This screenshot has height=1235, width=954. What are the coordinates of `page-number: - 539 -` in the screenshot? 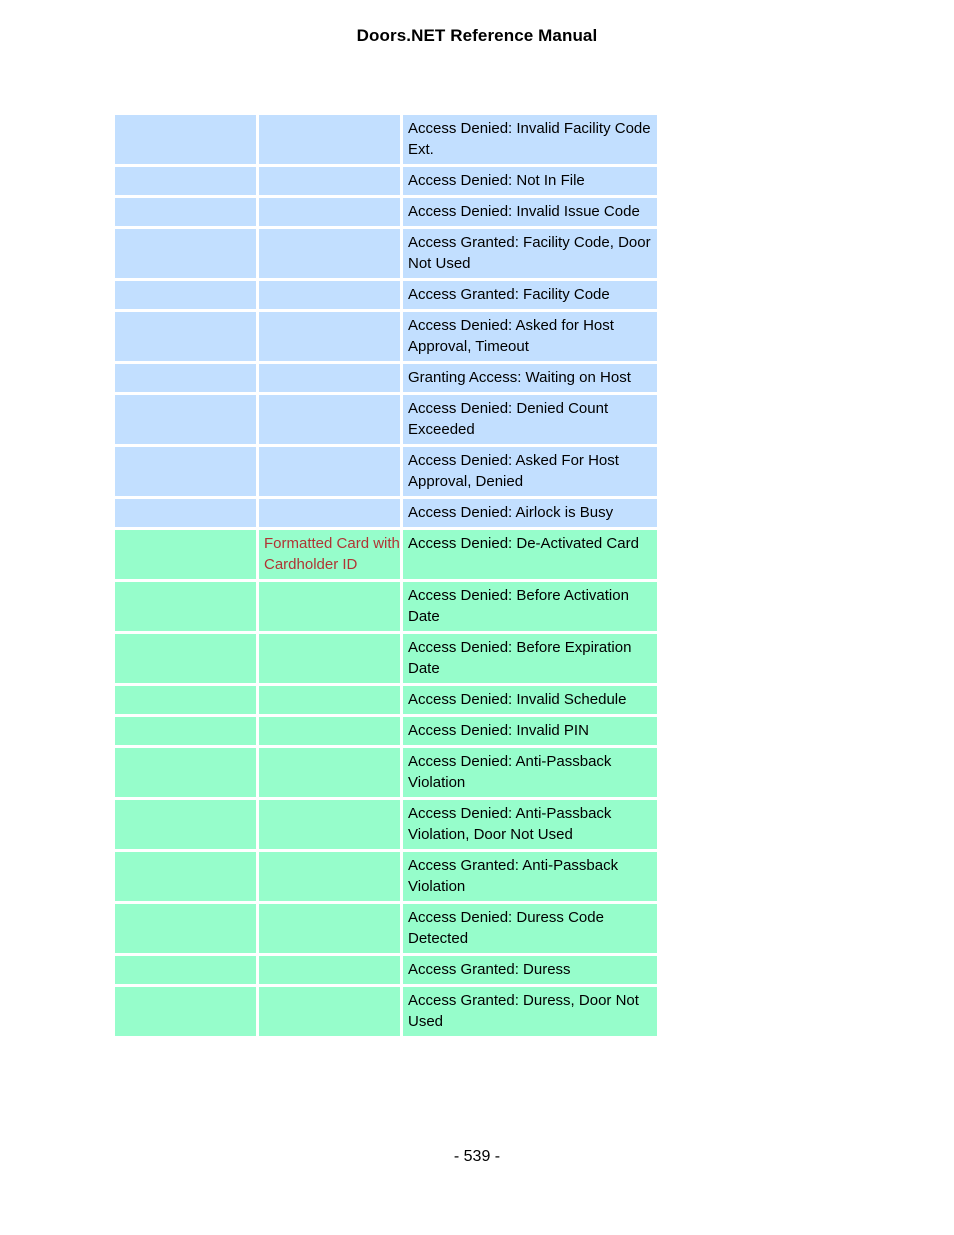 It's located at (477, 1156).